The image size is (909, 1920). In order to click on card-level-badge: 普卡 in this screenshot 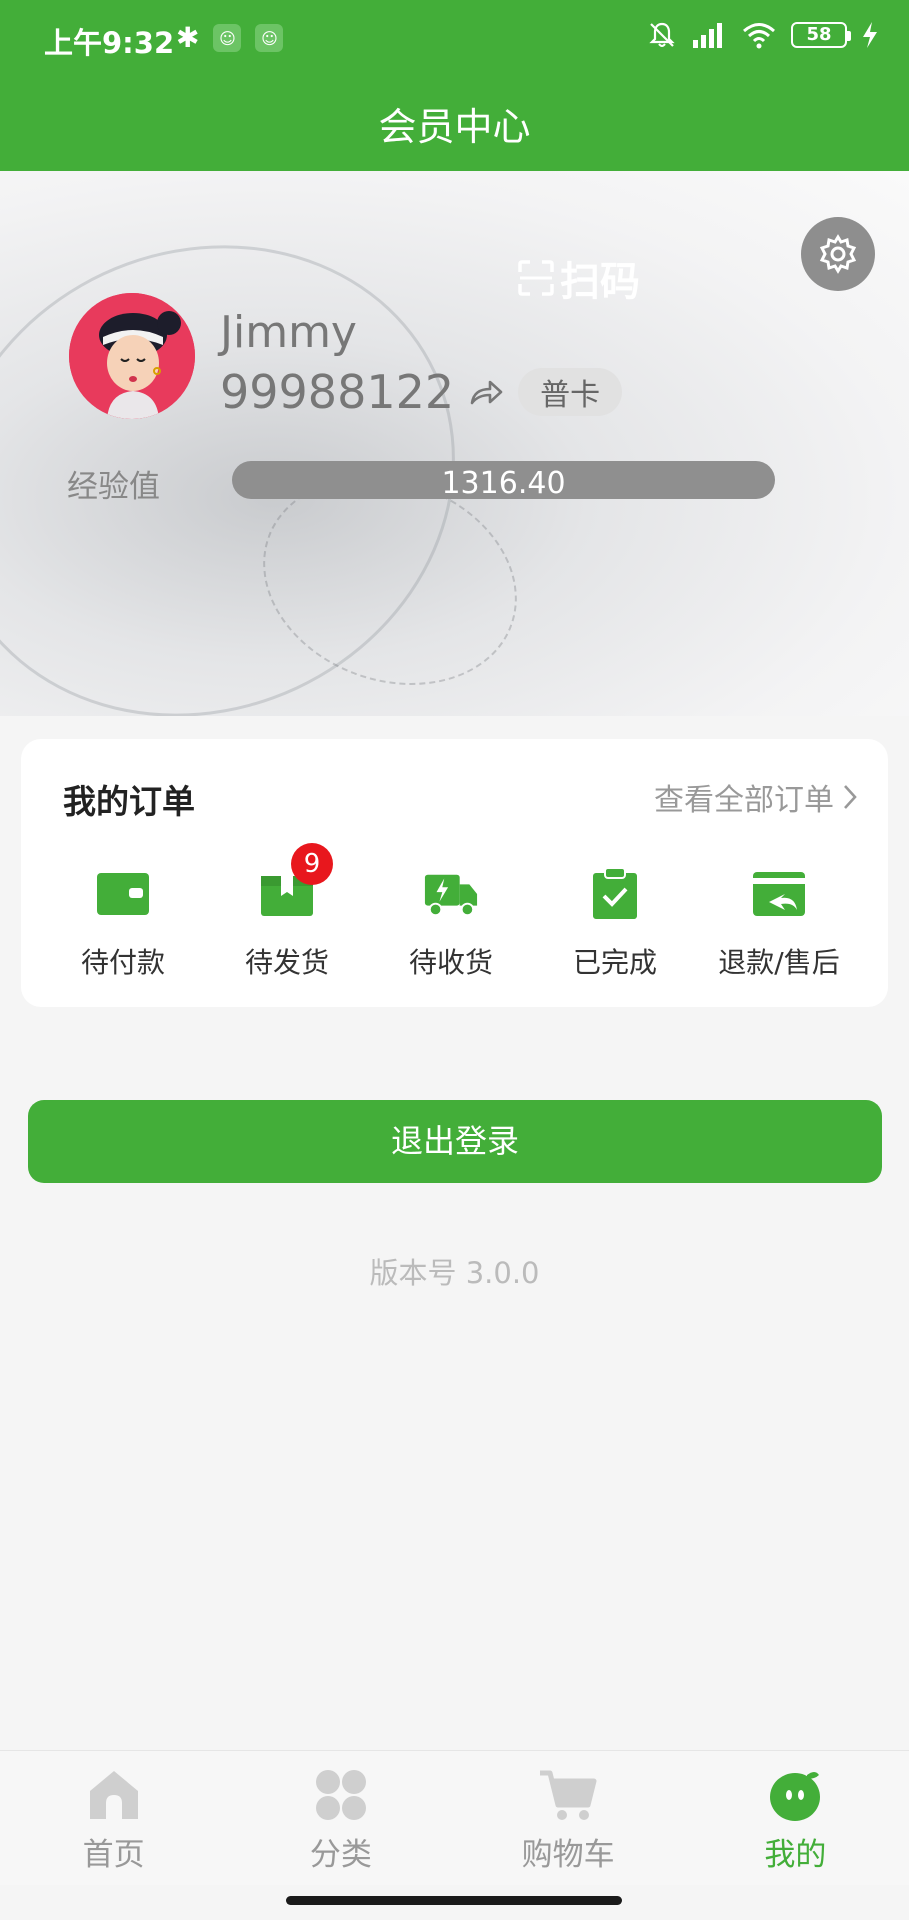, I will do `click(570, 392)`.